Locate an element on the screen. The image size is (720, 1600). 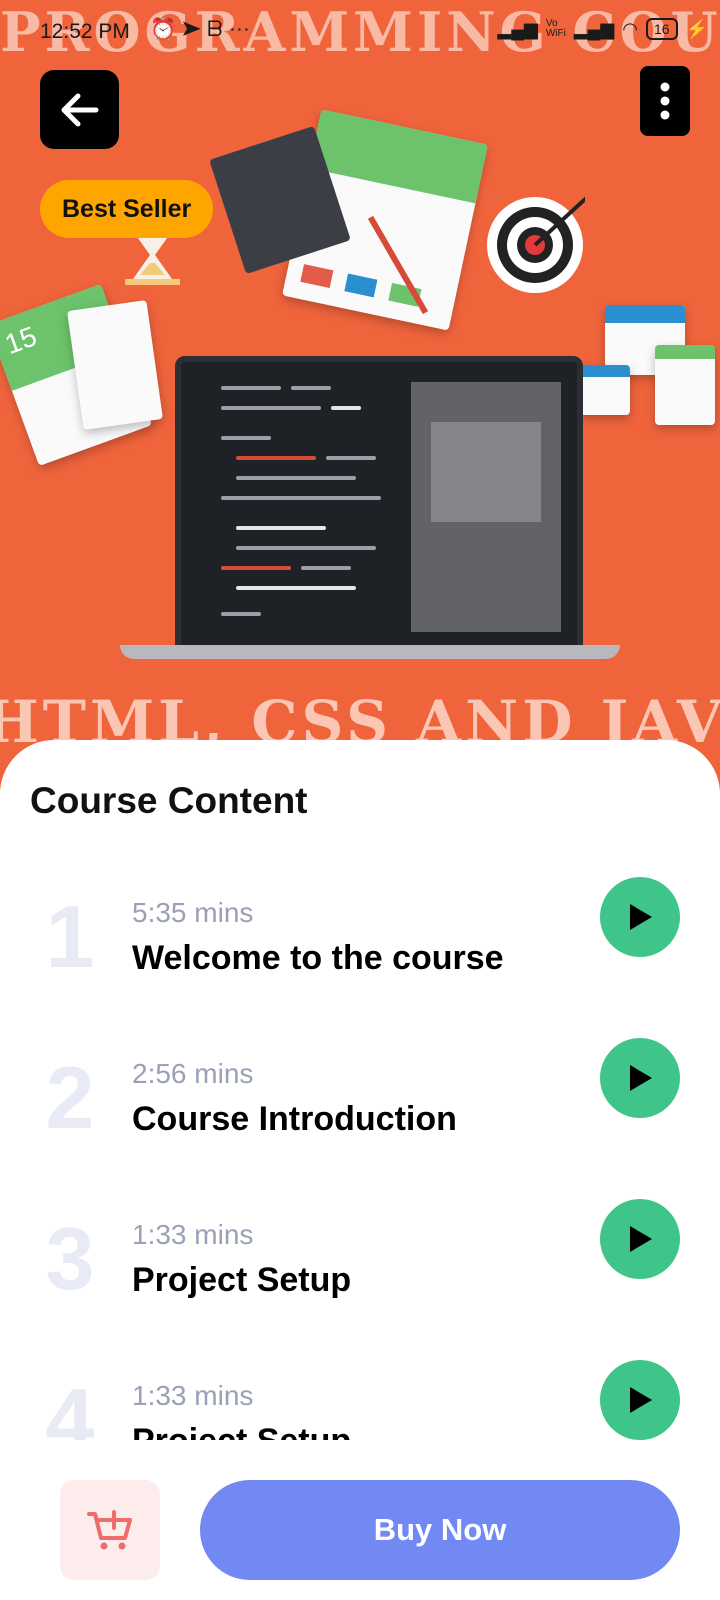
more-vertical-icon is located at coordinates (665, 101).